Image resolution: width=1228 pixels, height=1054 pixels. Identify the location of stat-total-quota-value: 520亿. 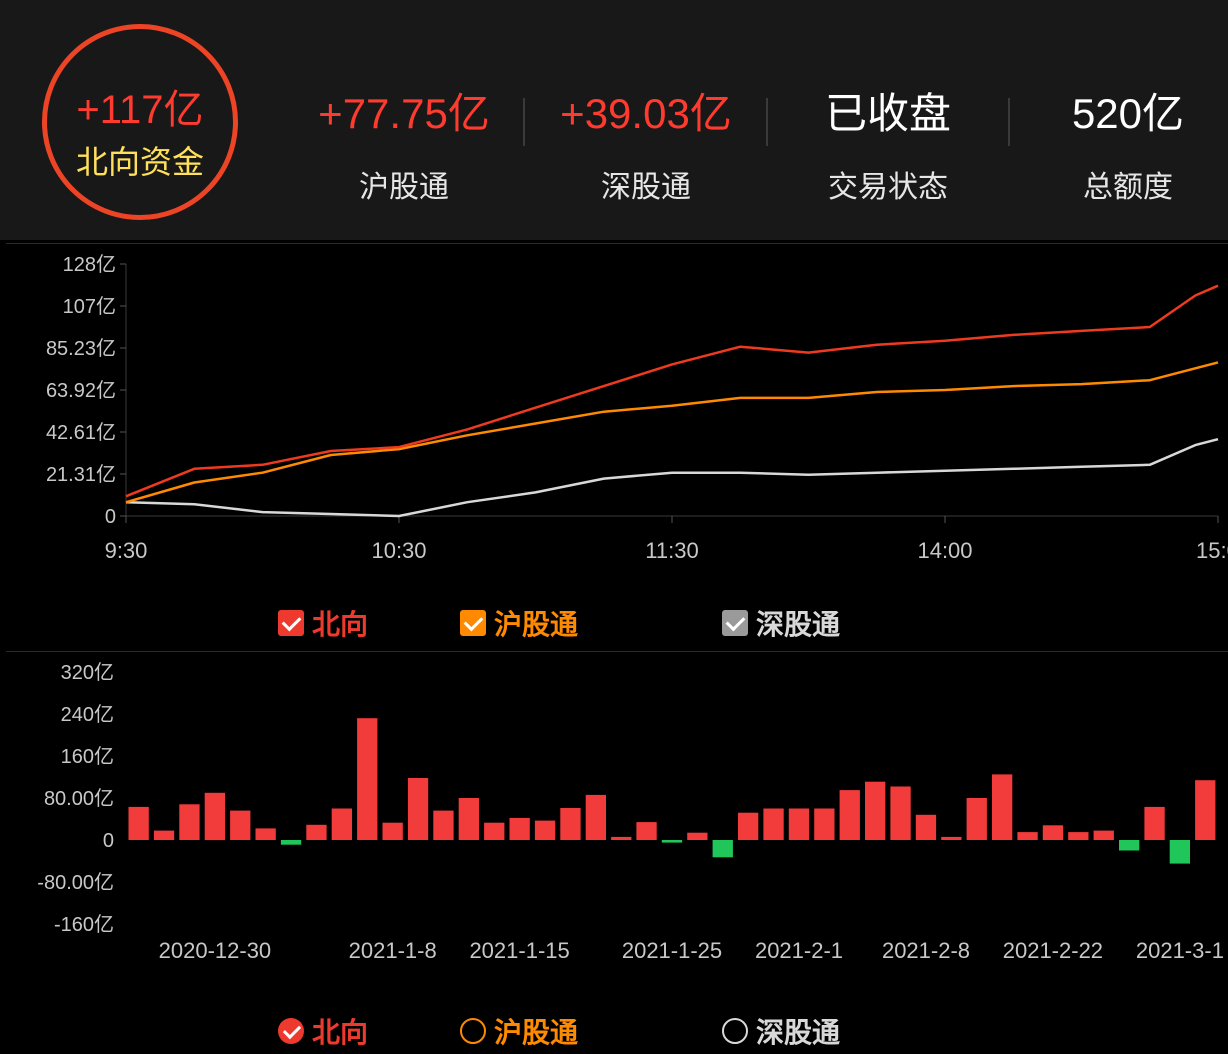
(1128, 113).